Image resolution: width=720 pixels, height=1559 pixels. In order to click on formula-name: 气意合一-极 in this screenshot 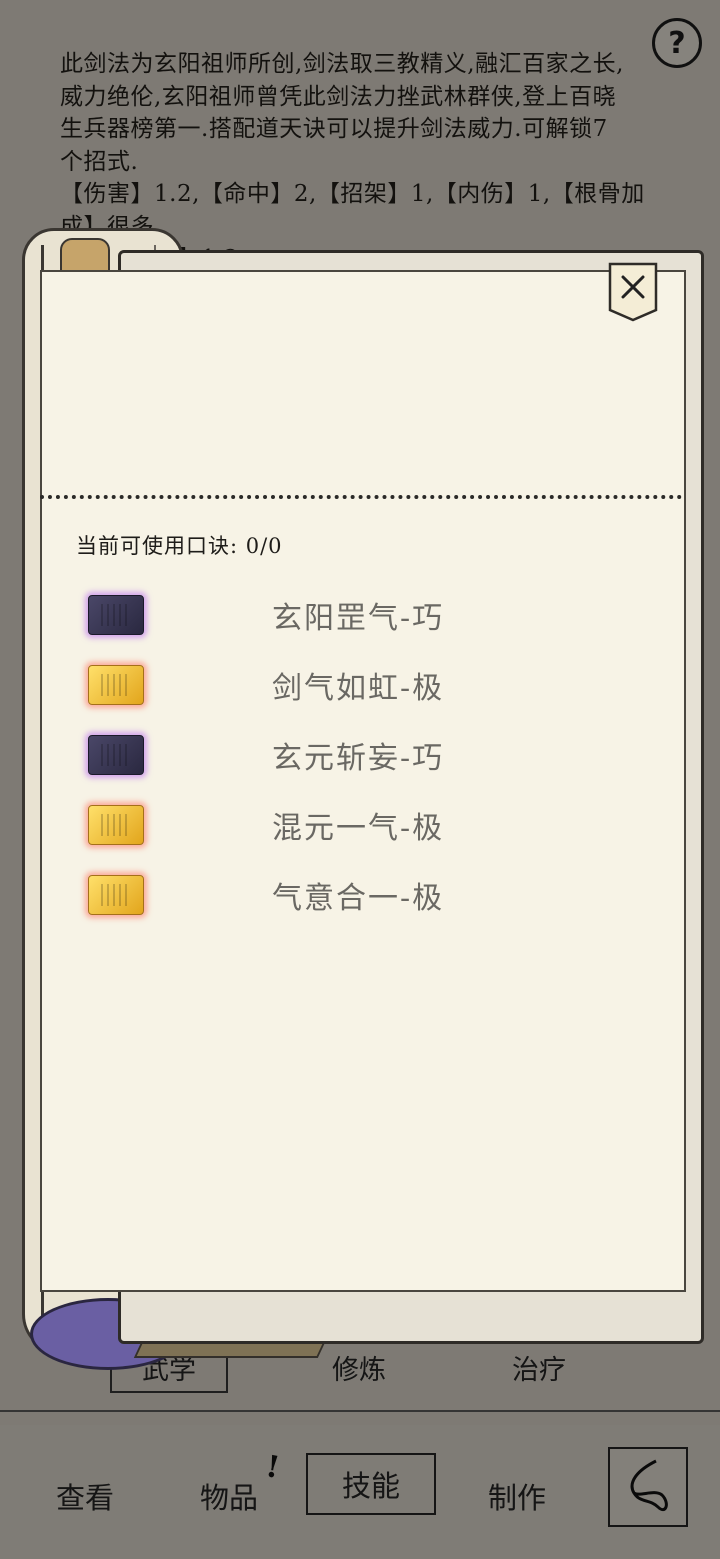, I will do `click(358, 898)`.